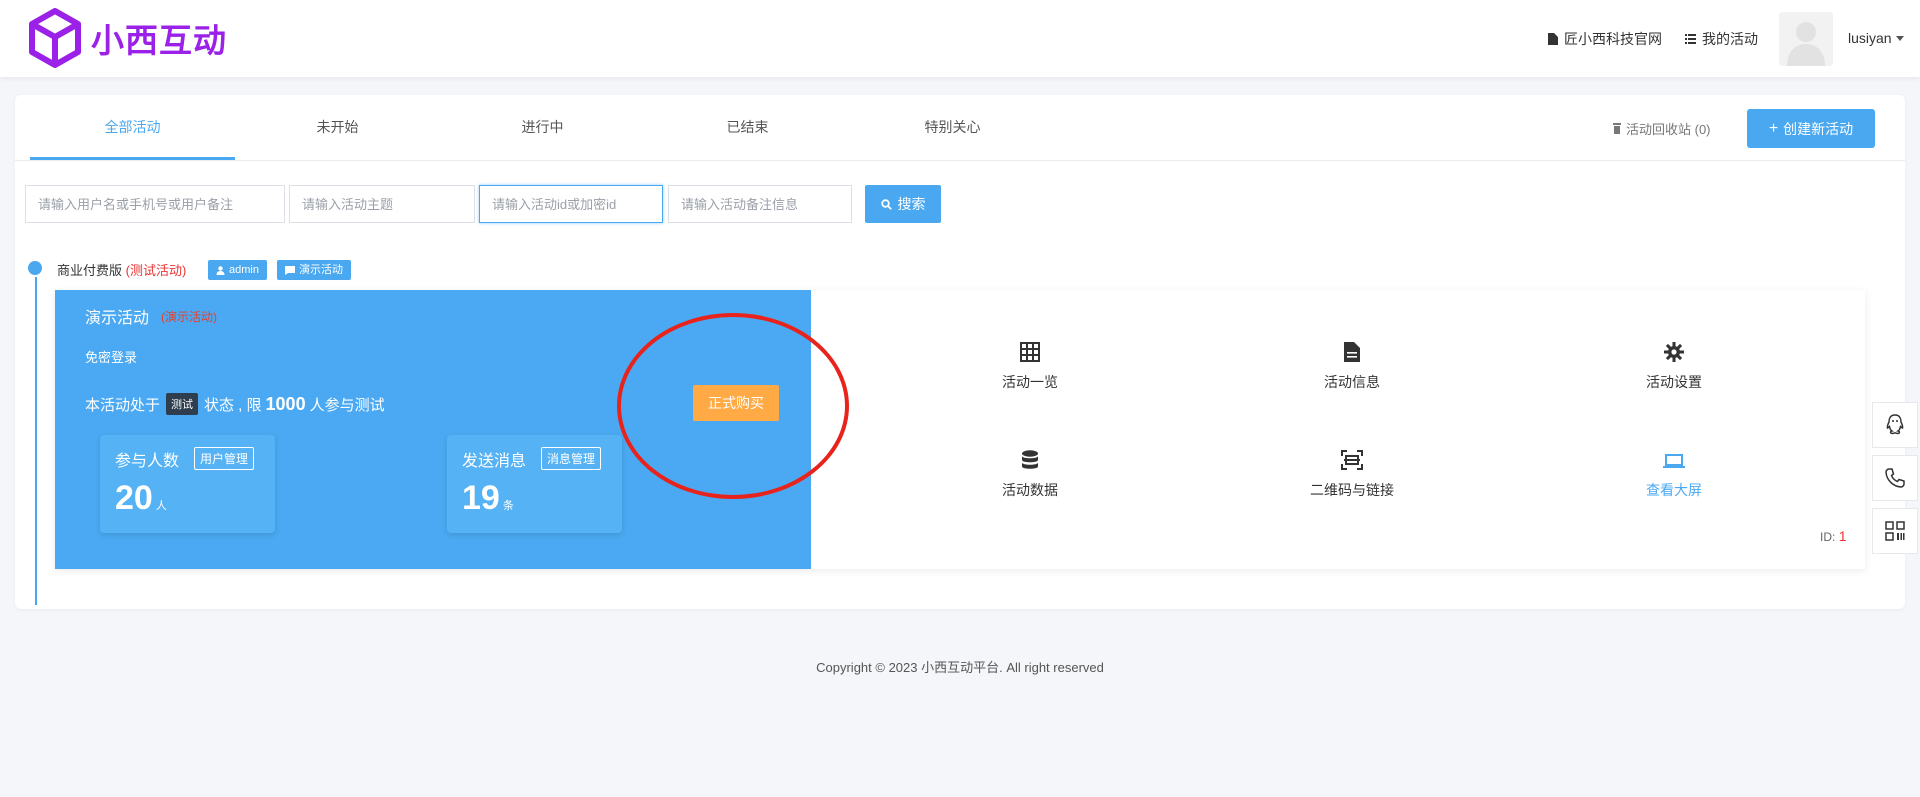  I want to click on username: lusiyan, so click(1870, 38).